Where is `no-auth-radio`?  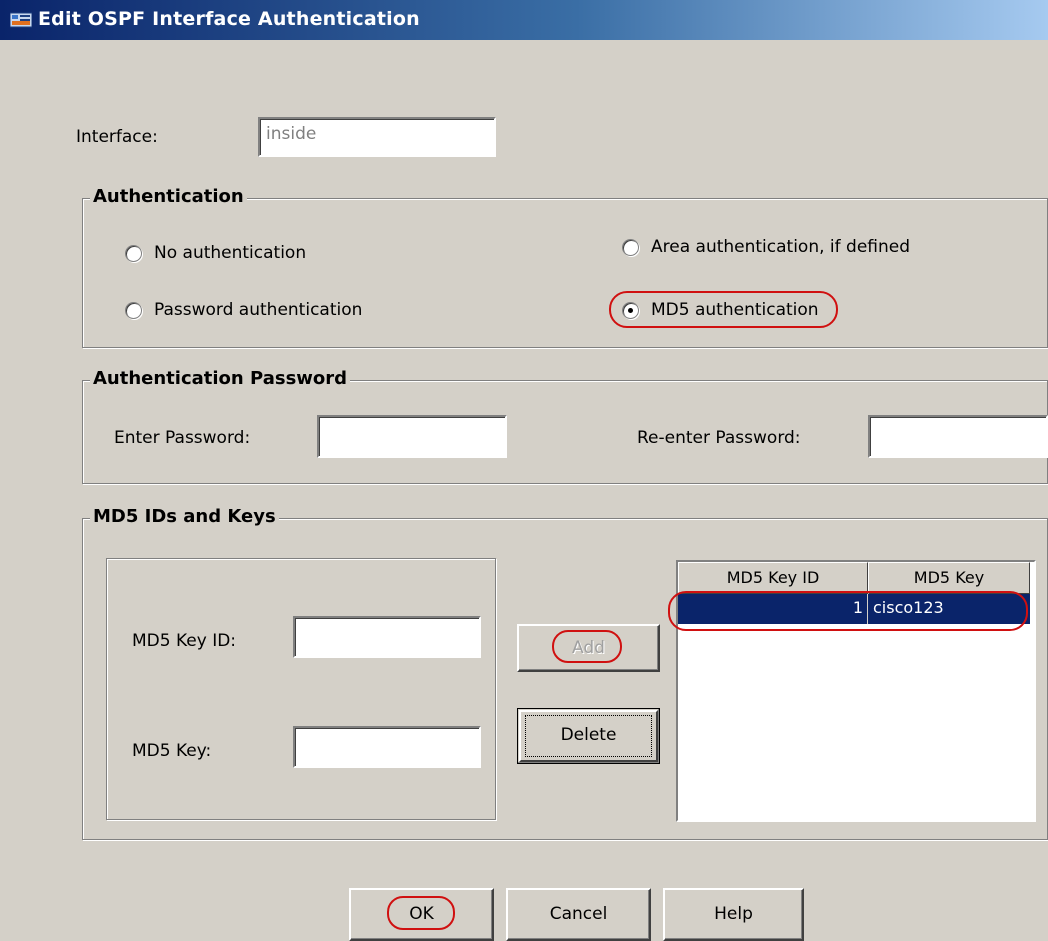 no-auth-radio is located at coordinates (133, 253).